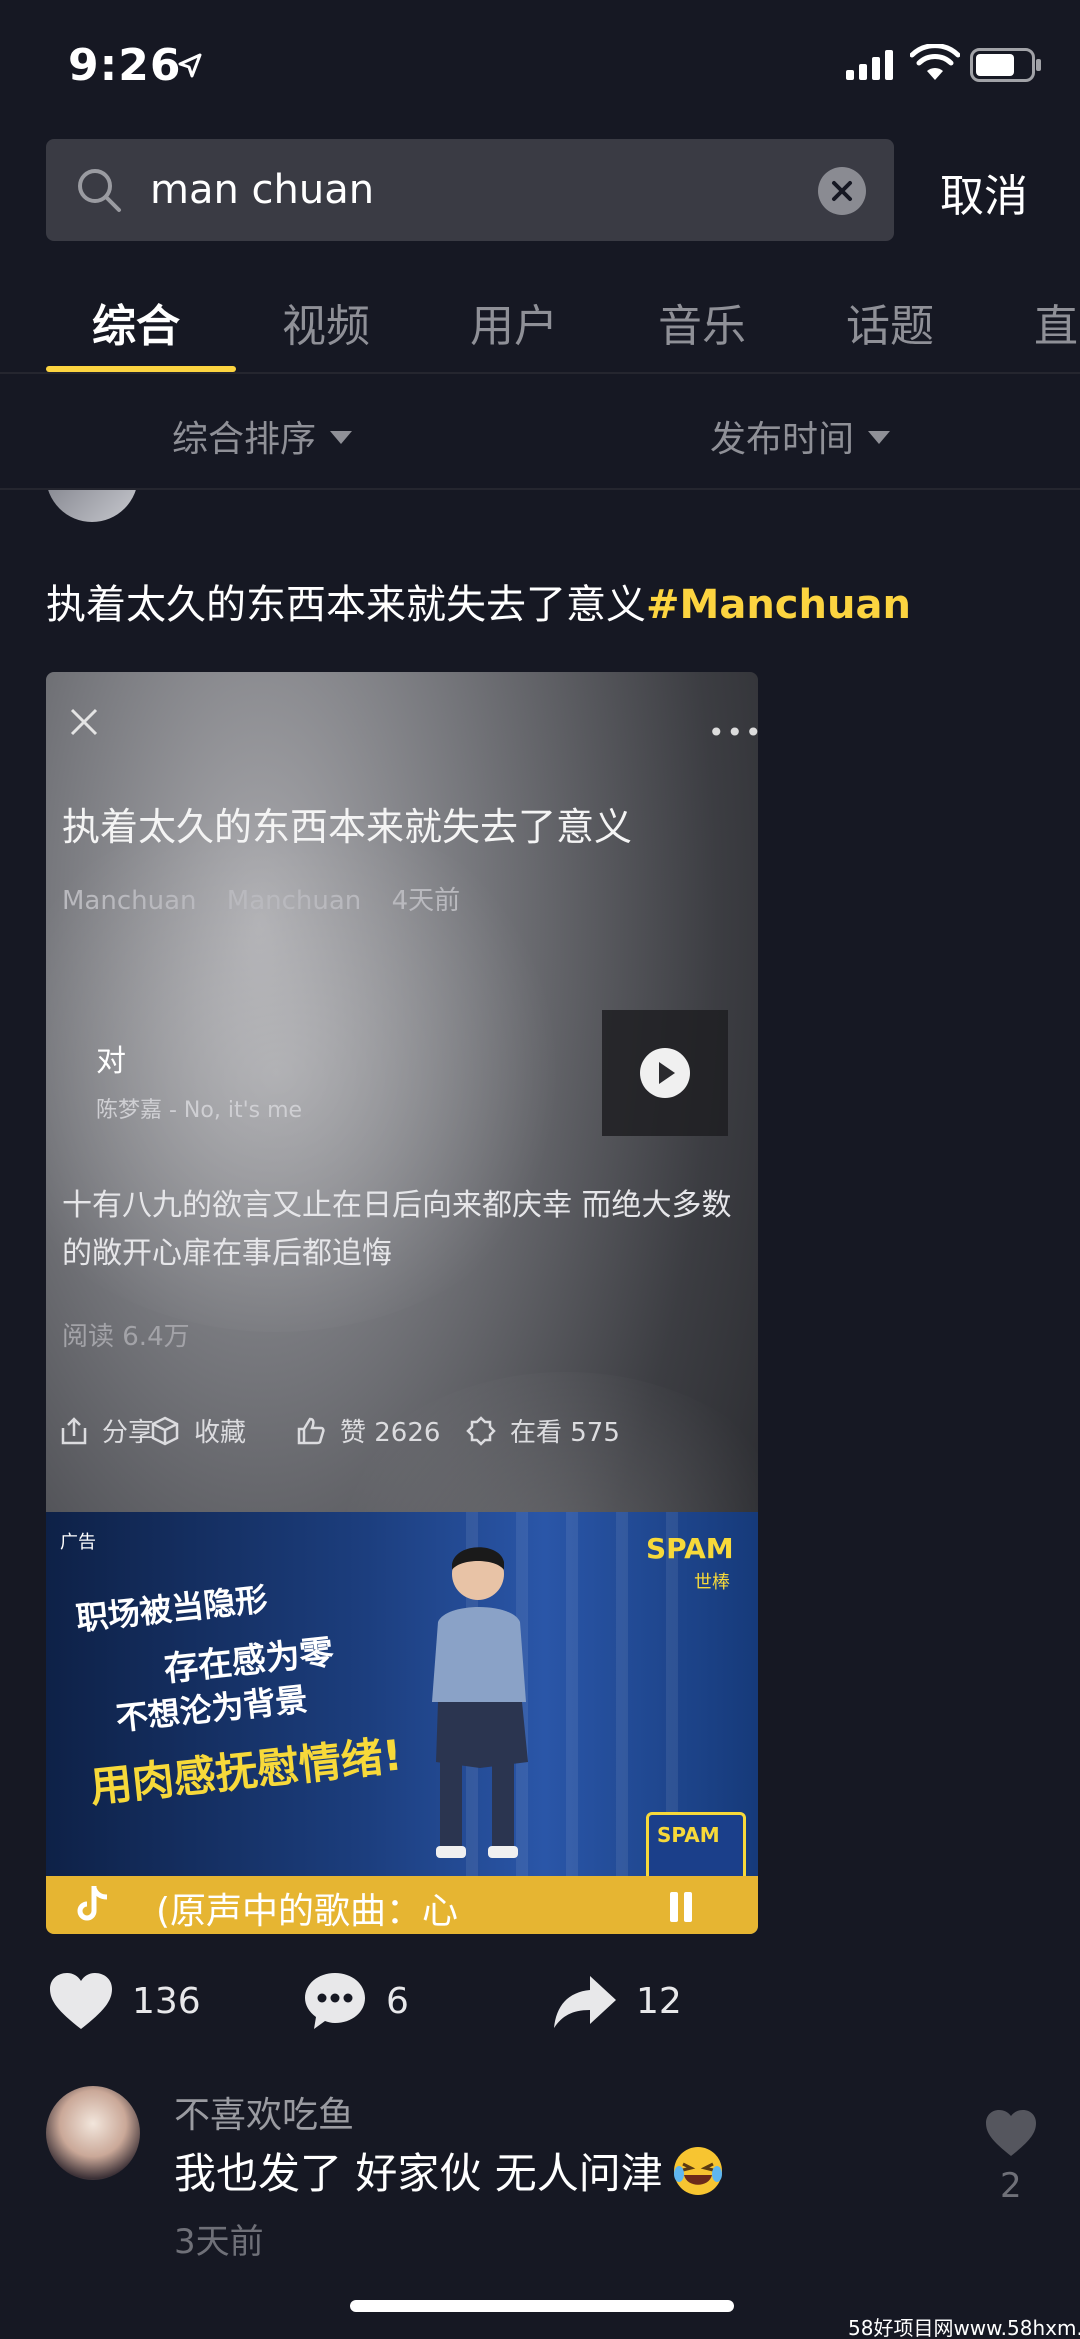  Describe the element at coordinates (124, 2001) in the screenshot. I see `like-button: 136` at that location.